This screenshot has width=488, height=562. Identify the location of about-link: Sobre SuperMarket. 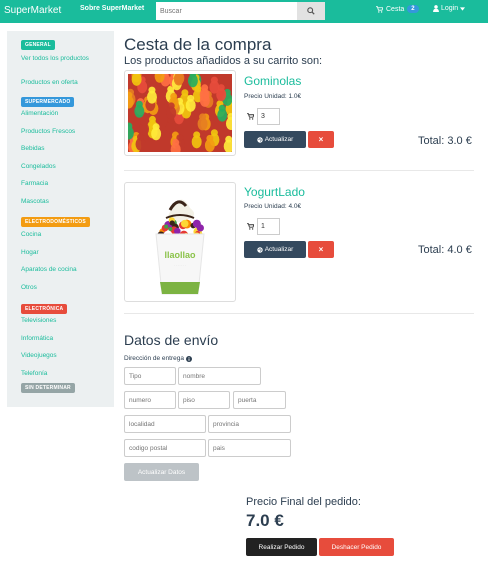
(112, 8).